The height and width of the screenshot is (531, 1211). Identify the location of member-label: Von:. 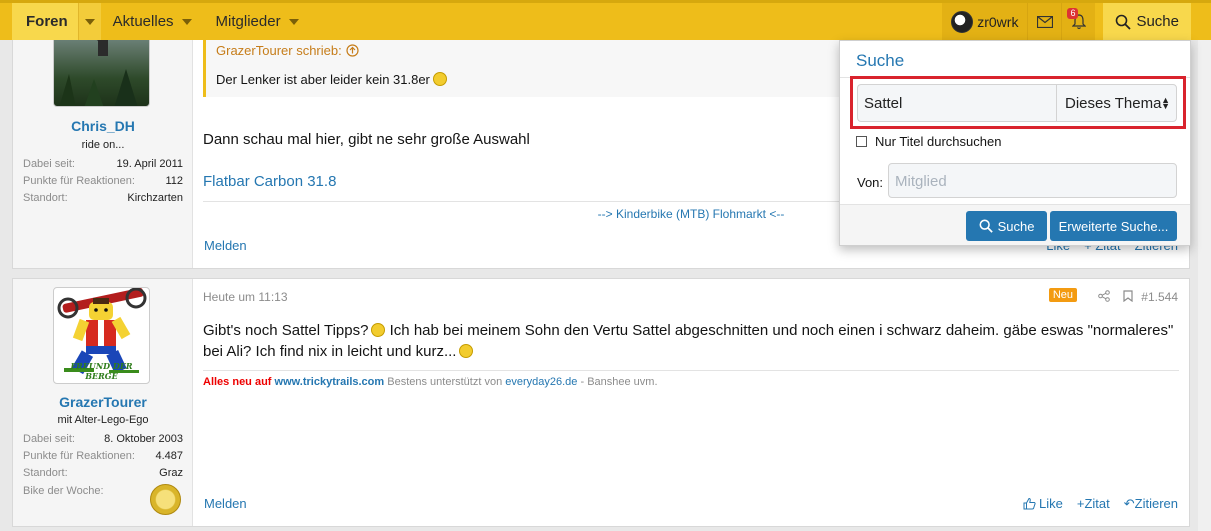
(870, 182).